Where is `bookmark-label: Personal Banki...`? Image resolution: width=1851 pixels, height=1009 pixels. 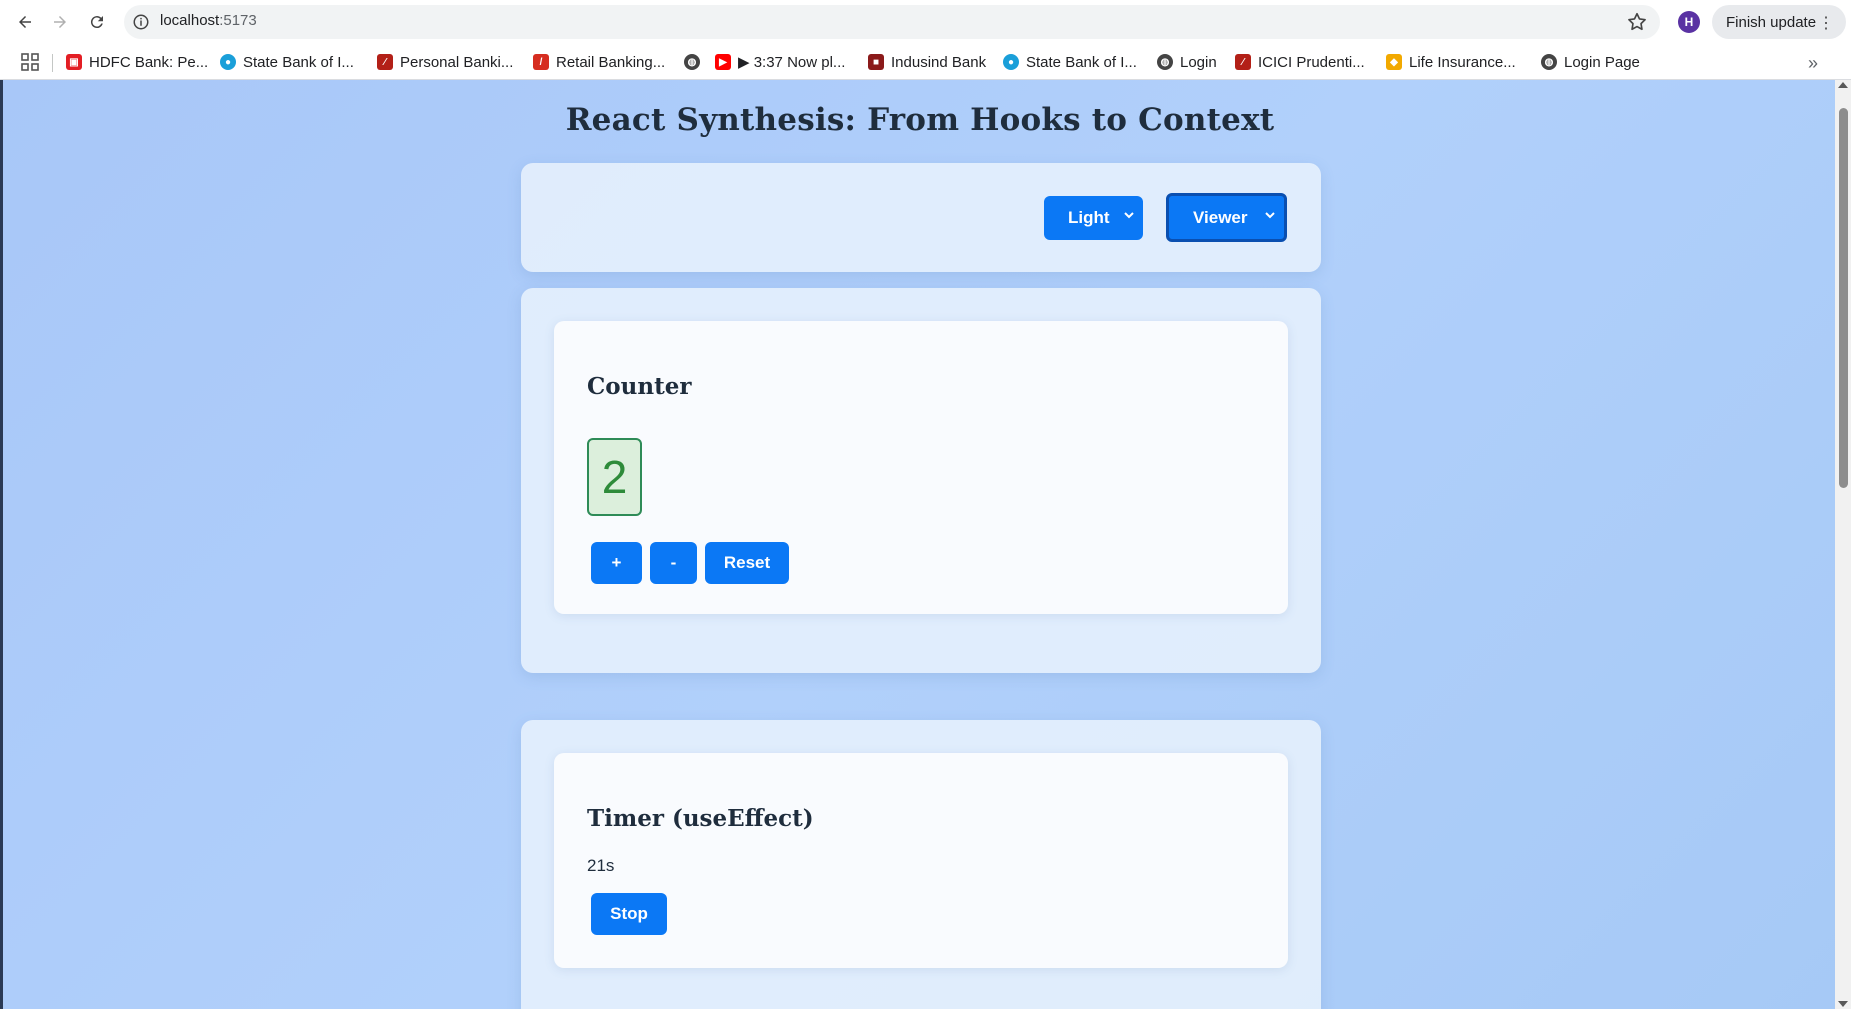
bookmark-label: Personal Banki... is located at coordinates (457, 62).